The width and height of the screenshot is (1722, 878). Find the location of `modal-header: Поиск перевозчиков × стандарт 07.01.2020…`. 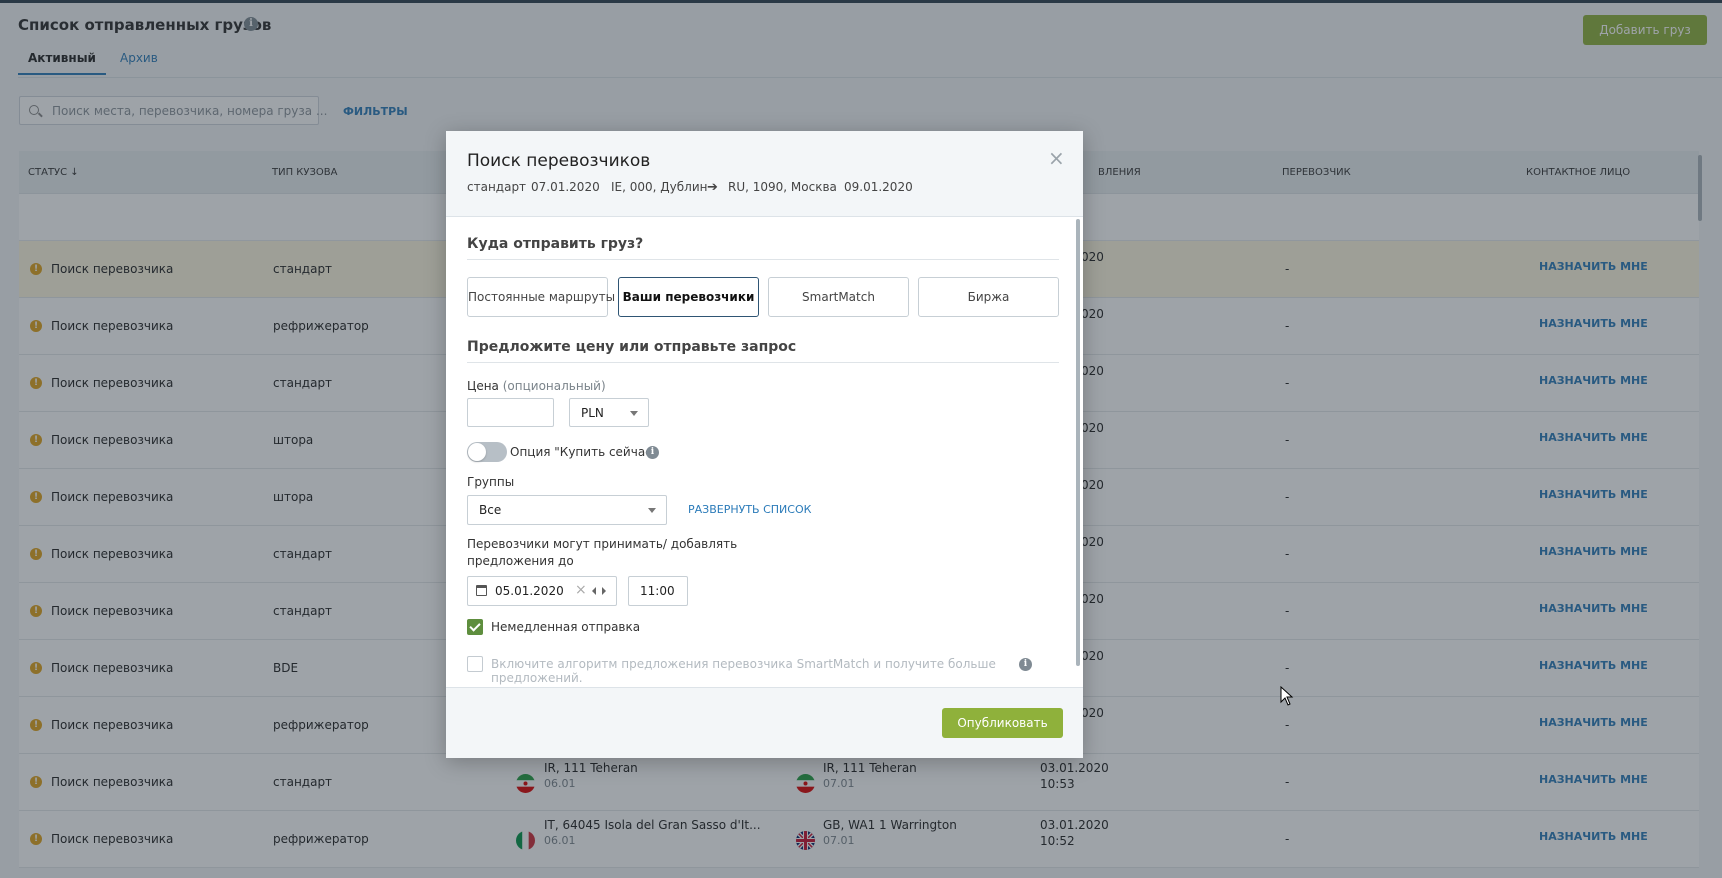

modal-header: Поиск перевозчиков × стандарт 07.01.2020… is located at coordinates (764, 174).